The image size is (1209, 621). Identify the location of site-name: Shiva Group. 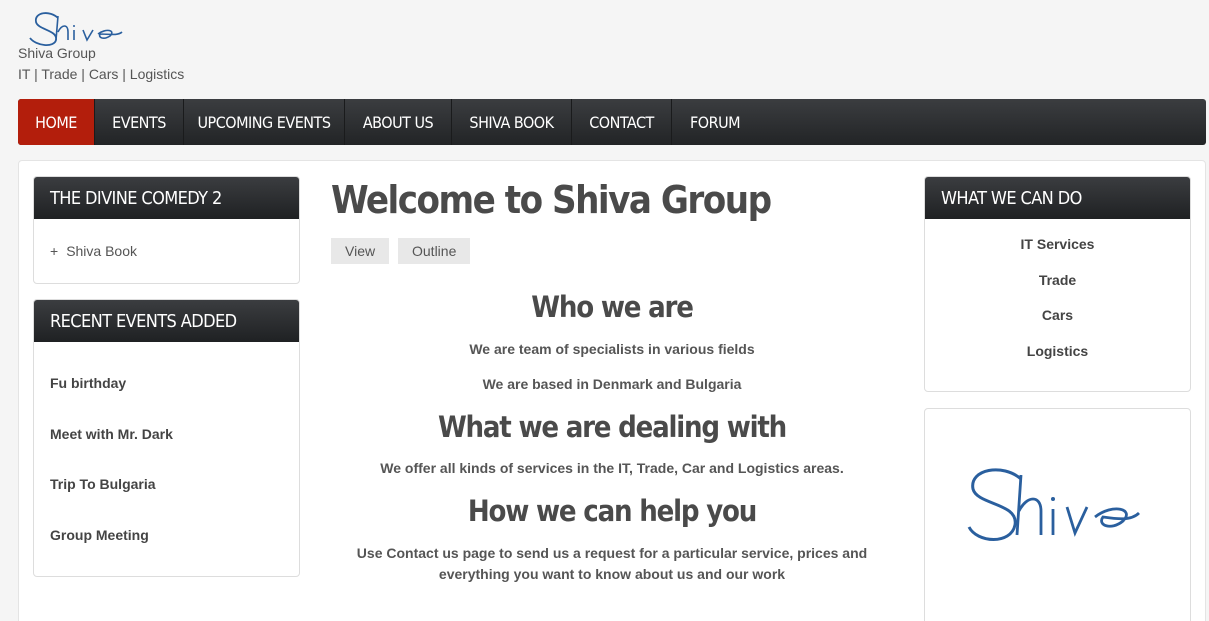
(57, 53).